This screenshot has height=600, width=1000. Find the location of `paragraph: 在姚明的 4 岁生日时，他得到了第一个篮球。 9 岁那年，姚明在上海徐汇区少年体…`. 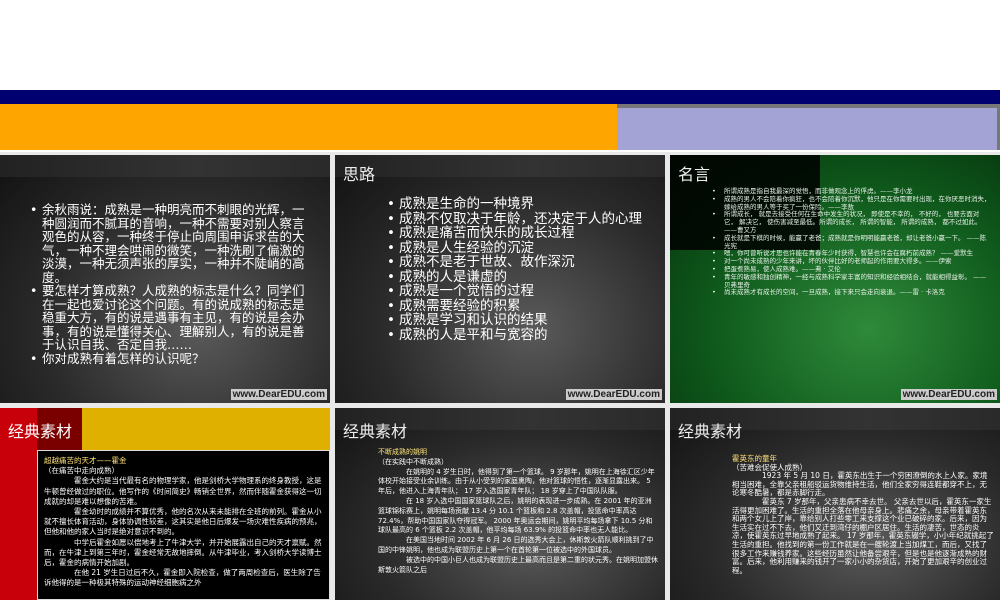

paragraph: 在姚明的 4 岁生日时，他得到了第一个篮球。 9 岁那年，姚明在上海徐汇区少年体… is located at coordinates (516, 481).